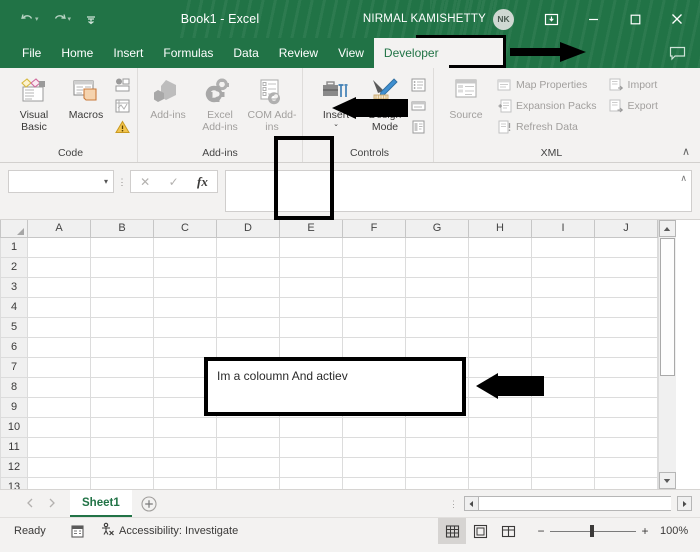  I want to click on column-header-E: E, so click(311, 229).